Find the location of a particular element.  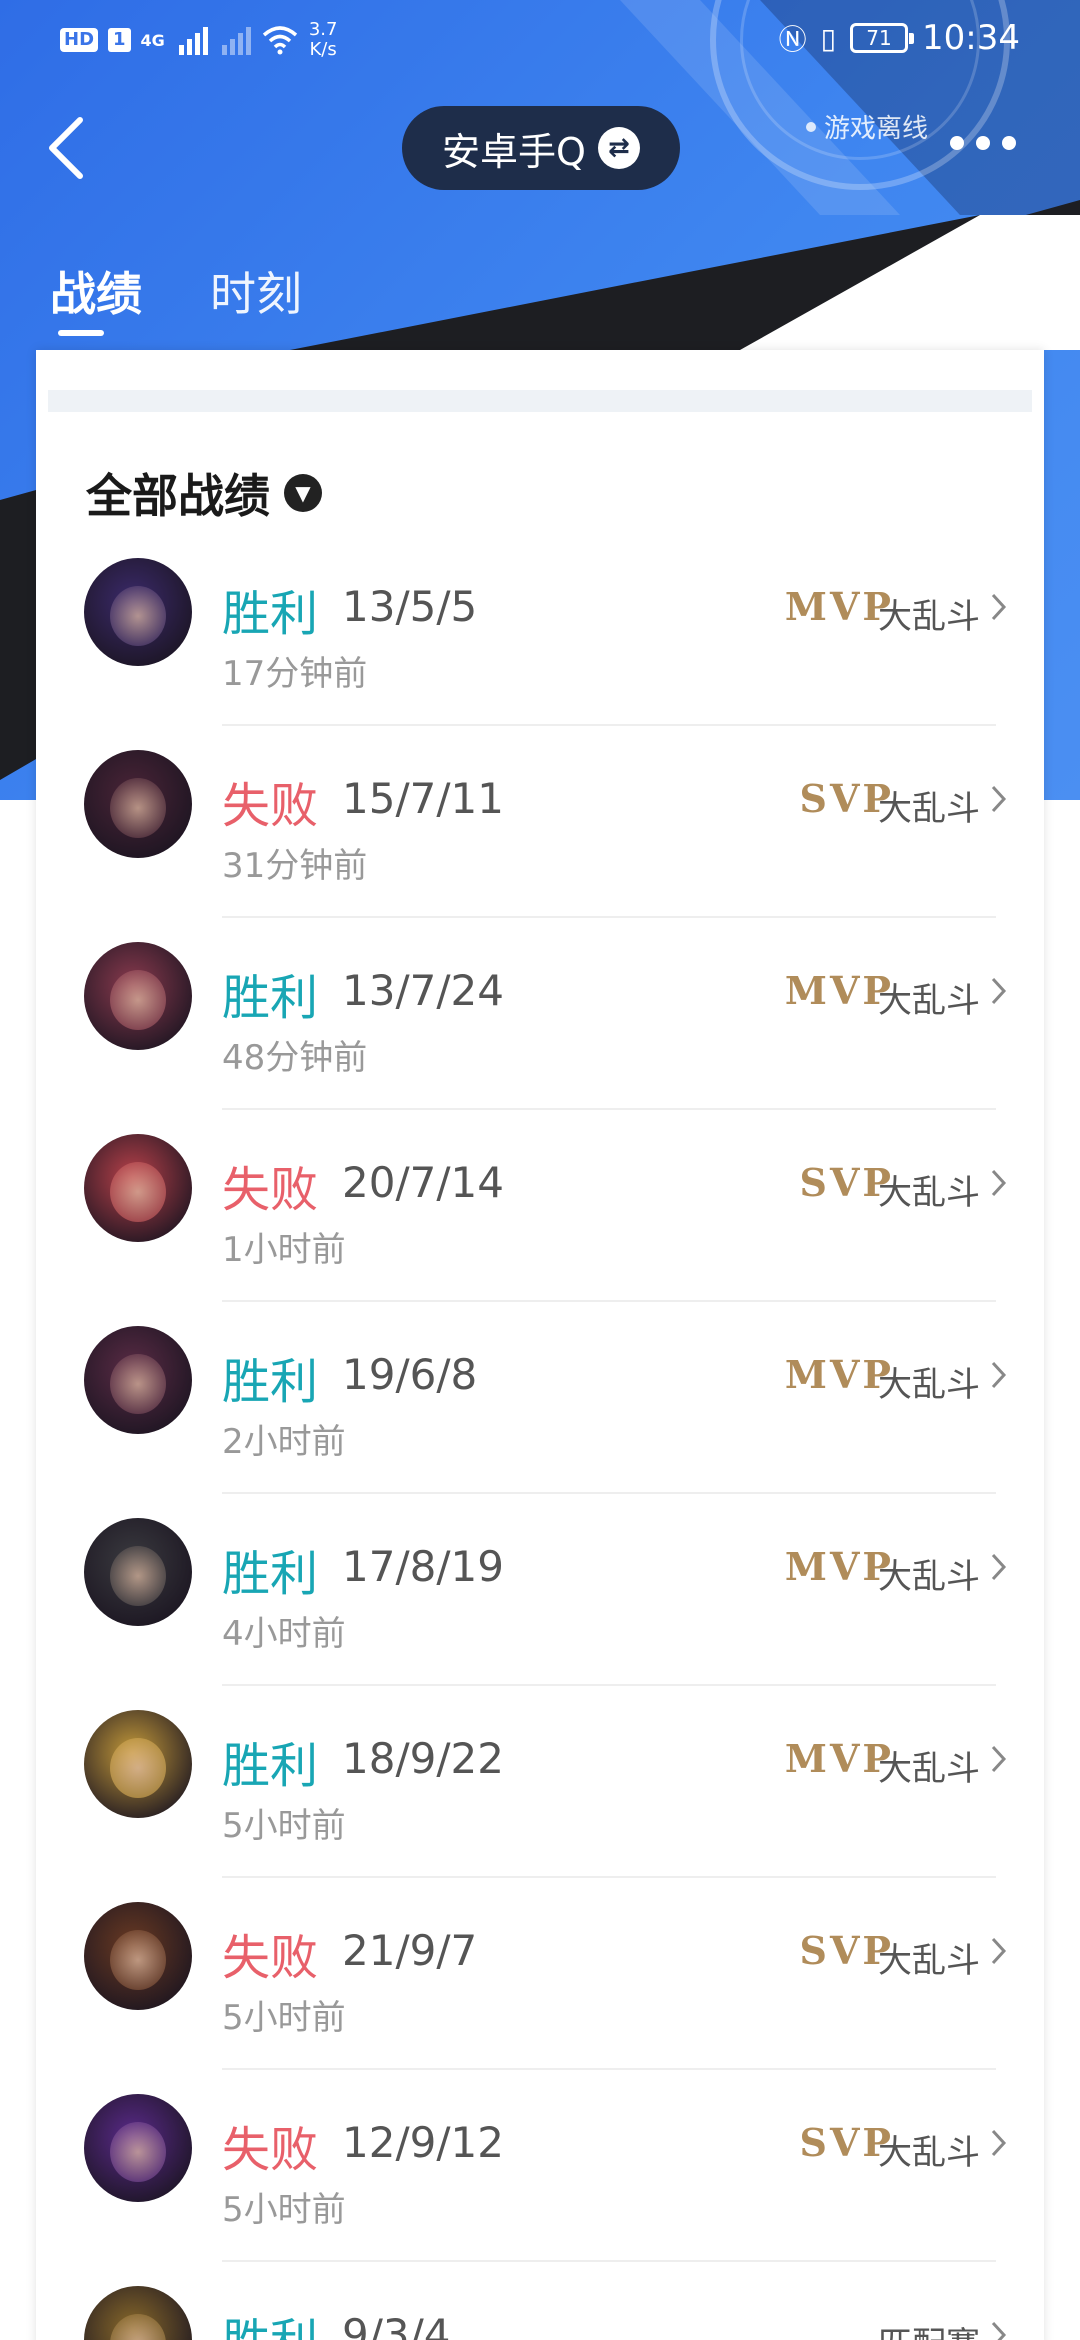

battery-icon: 71 is located at coordinates (882, 38).